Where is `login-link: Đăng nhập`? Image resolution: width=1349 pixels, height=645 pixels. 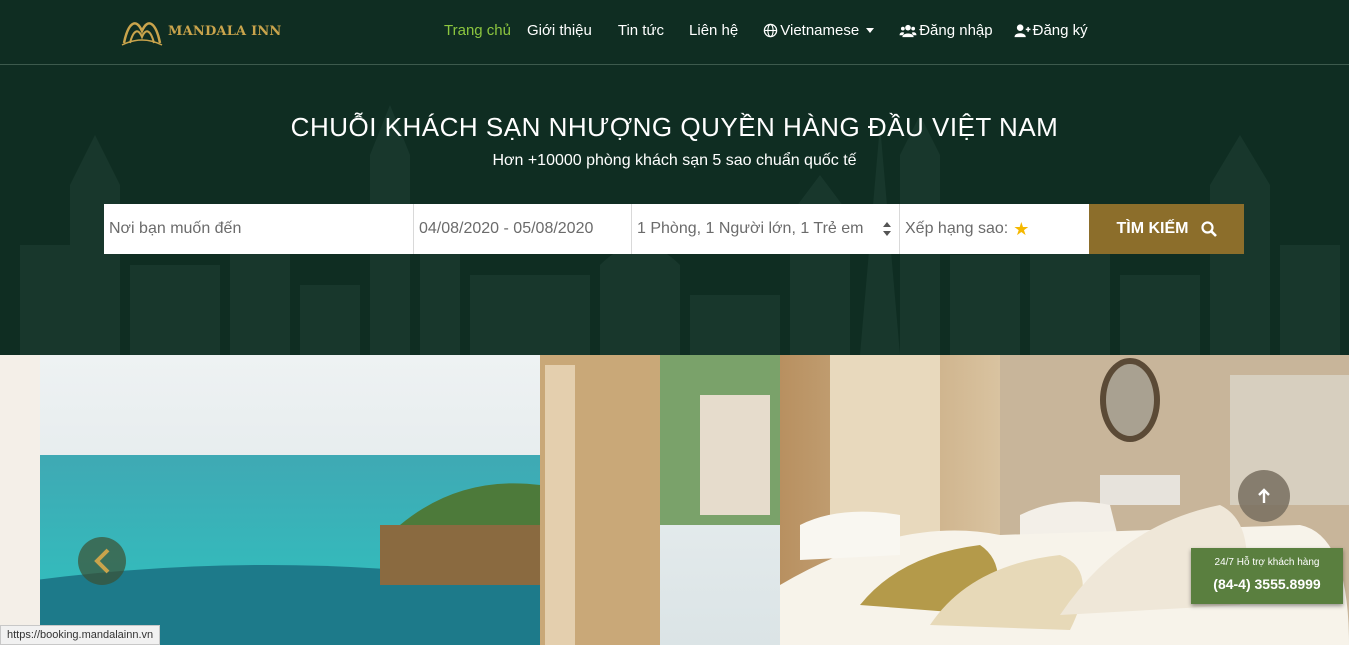 login-link: Đăng nhập is located at coordinates (946, 30).